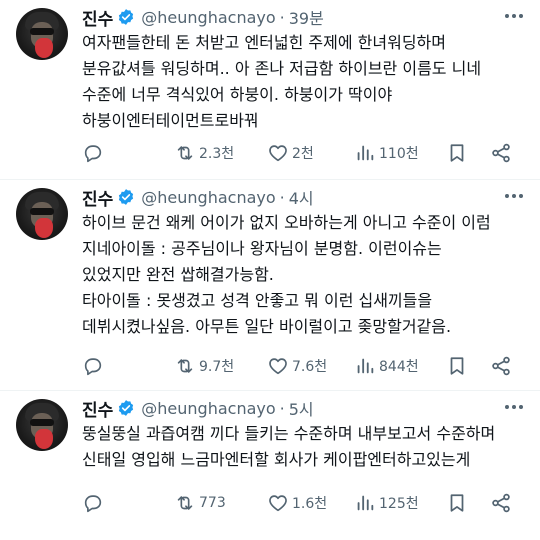 Image resolution: width=540 pixels, height=540 pixels. I want to click on views-count: 110천, so click(399, 154).